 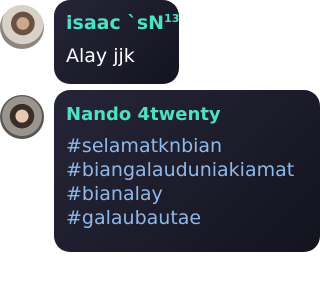 I want to click on hashtag-link: #galaubautae, so click(x=180, y=218).